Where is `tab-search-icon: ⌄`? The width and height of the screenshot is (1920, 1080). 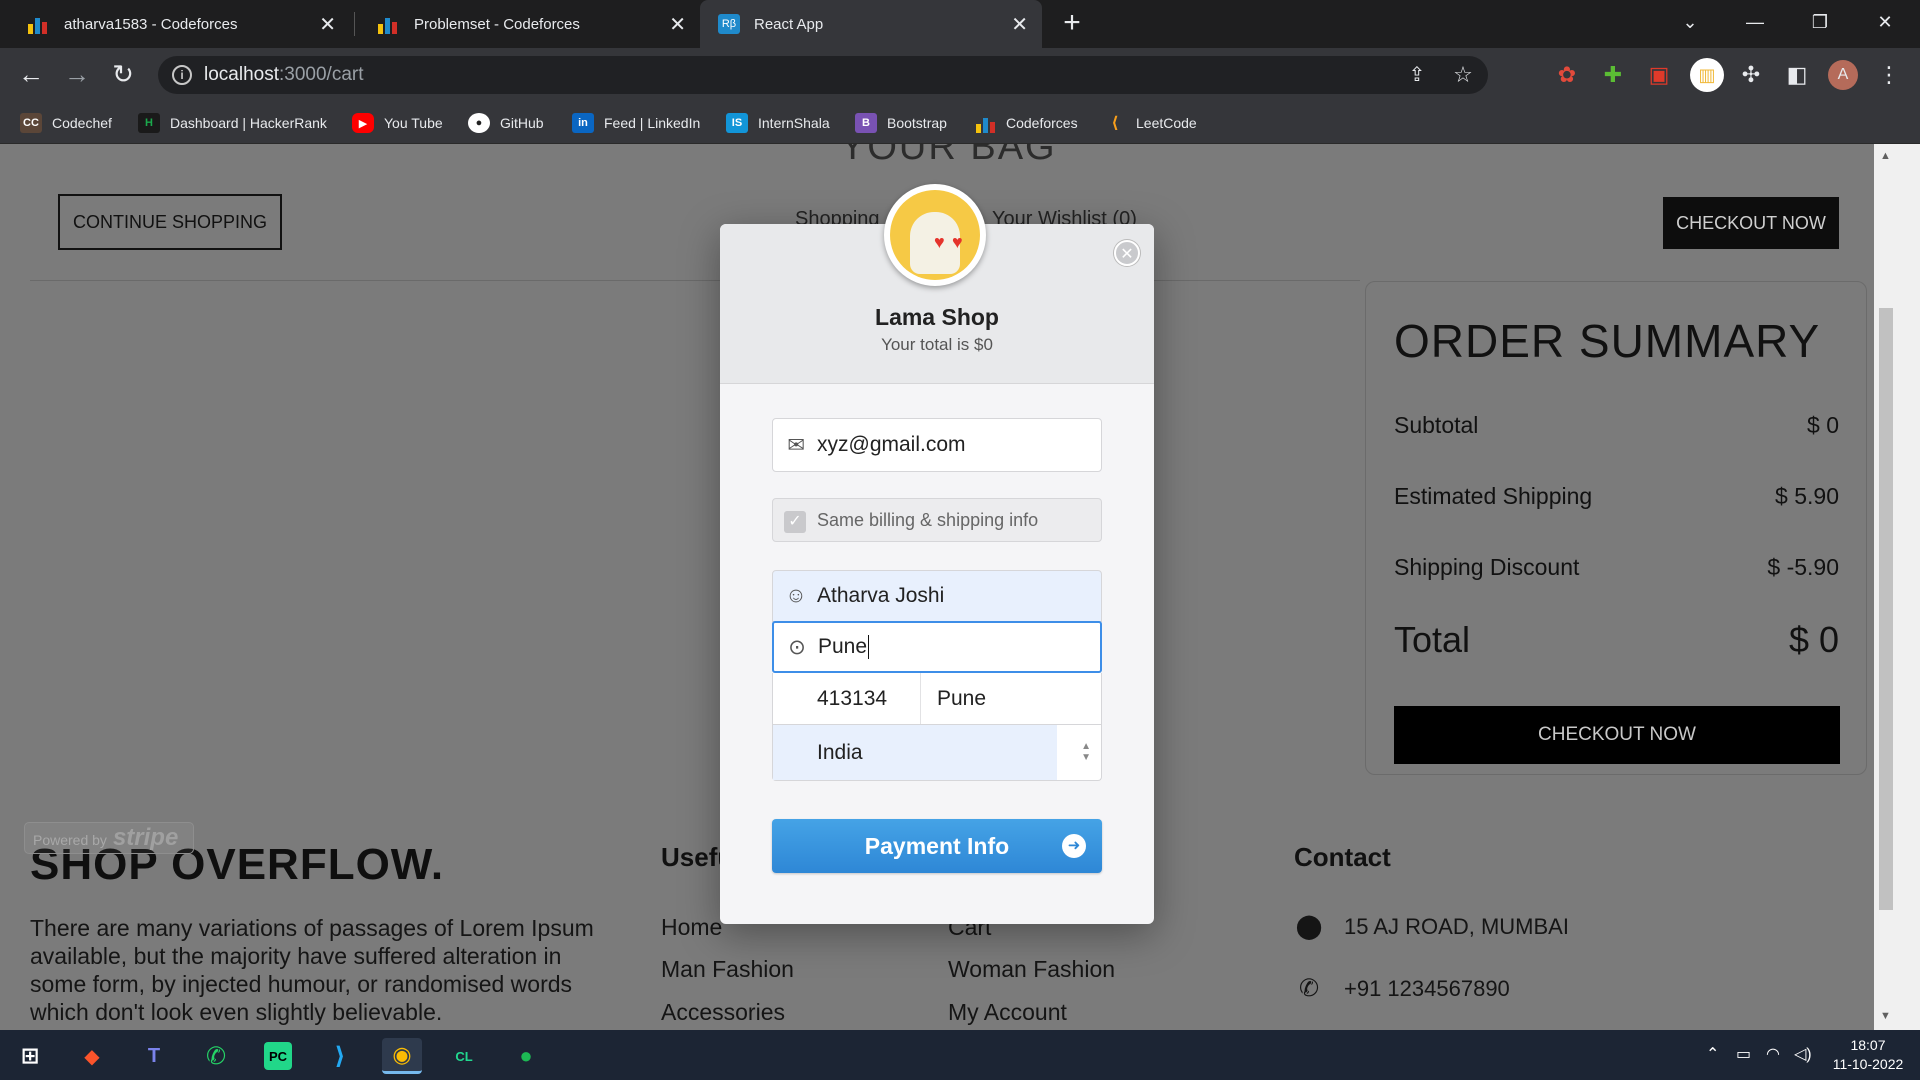
tab-search-icon: ⌄ is located at coordinates (1690, 22).